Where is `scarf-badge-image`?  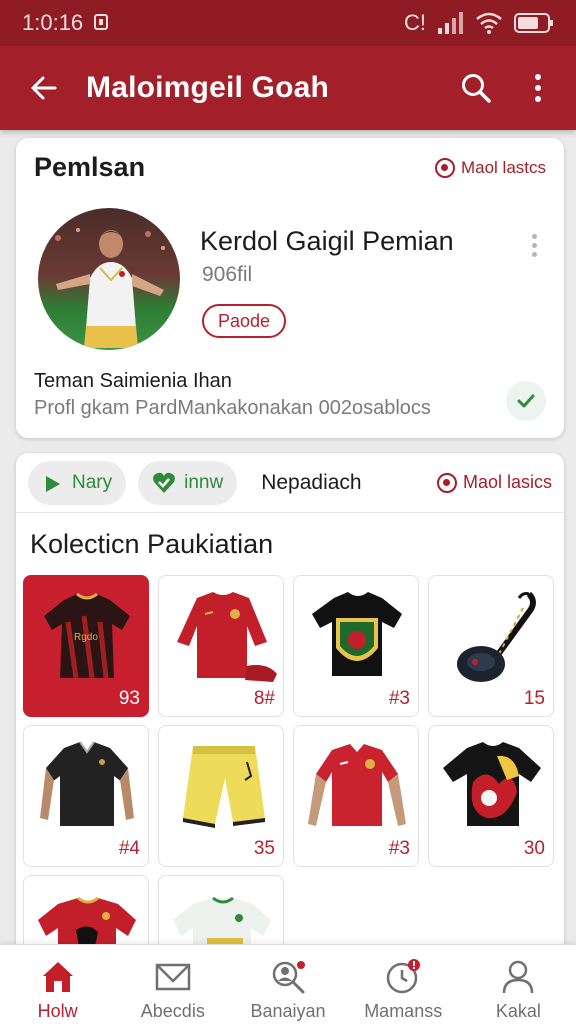 scarf-badge-image is located at coordinates (496, 636).